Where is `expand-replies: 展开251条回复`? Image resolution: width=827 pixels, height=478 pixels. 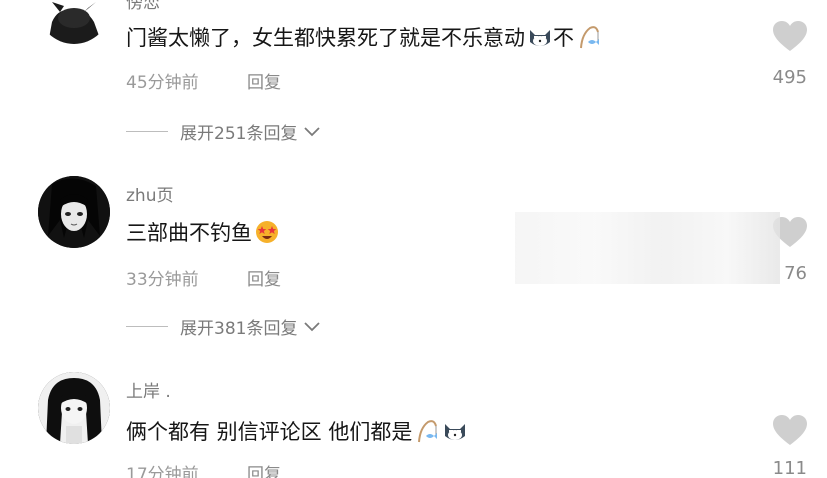
expand-replies: 展开251条回复 is located at coordinates (223, 131).